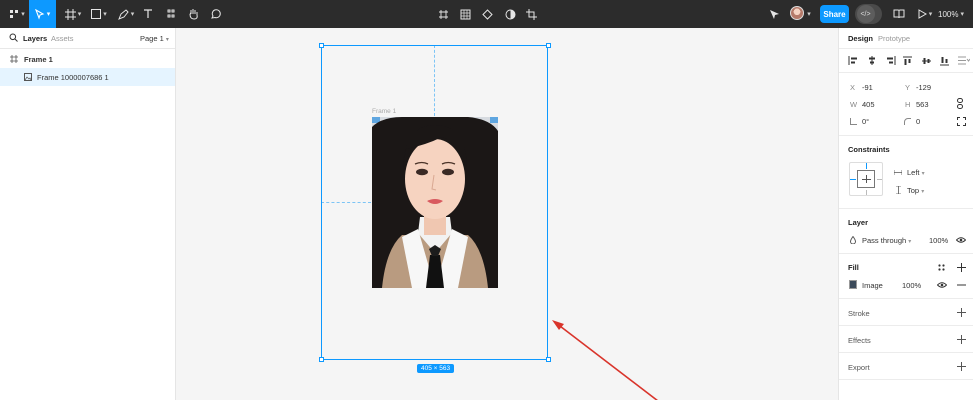 The image size is (973, 400). Describe the element at coordinates (906, 276) in the screenshot. I see `fill-section: Fill Image 100%` at that location.